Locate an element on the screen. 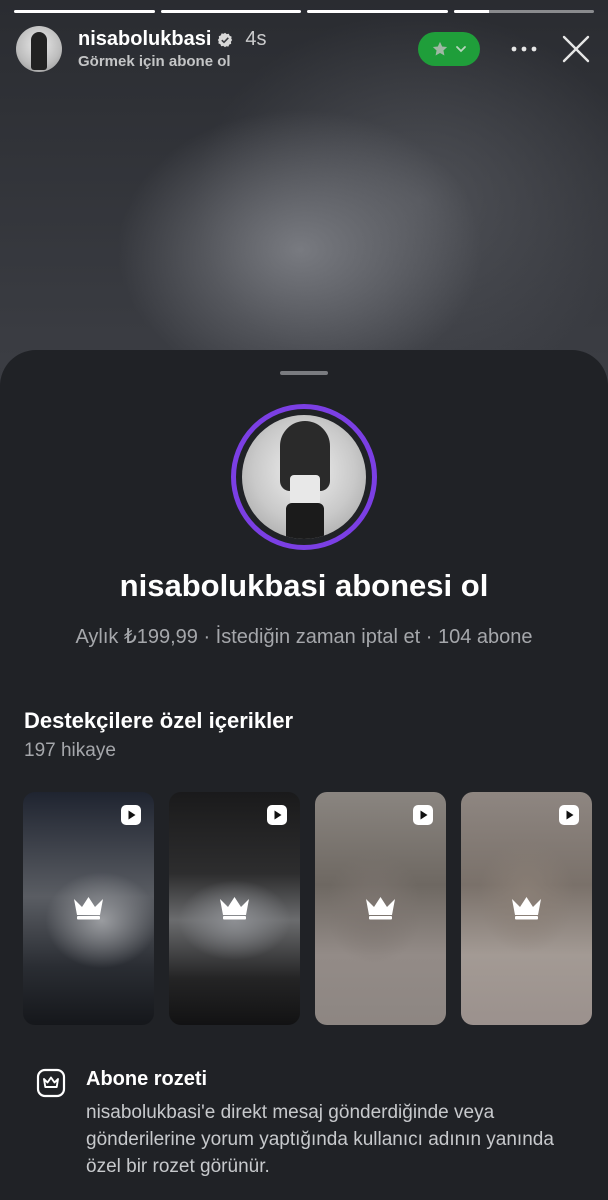 The height and width of the screenshot is (1200, 608). subscriber-badge-icon is located at coordinates (51, 1083).